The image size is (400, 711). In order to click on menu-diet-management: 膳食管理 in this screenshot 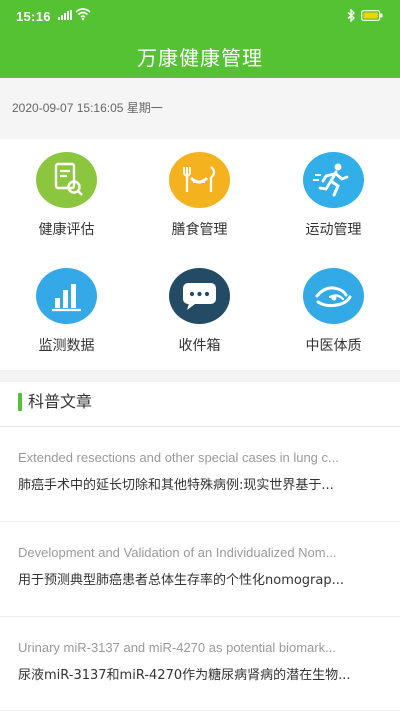, I will do `click(199, 189)`.